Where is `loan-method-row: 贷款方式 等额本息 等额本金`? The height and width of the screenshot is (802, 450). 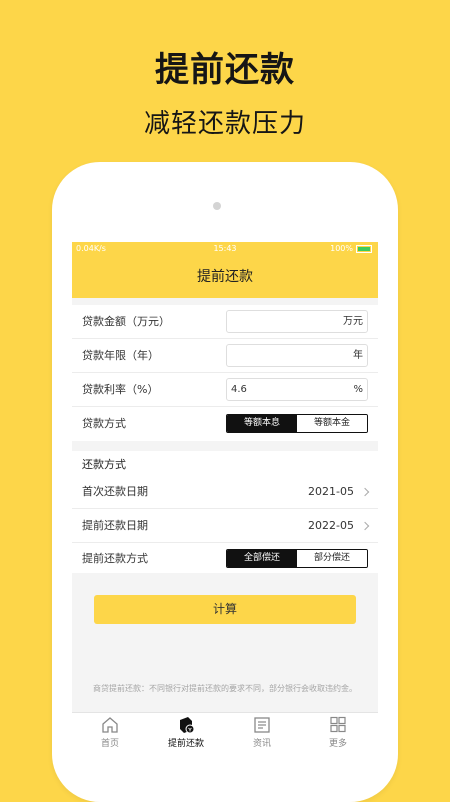
loan-method-row: 贷款方式 等额本息 等额本金 is located at coordinates (225, 424).